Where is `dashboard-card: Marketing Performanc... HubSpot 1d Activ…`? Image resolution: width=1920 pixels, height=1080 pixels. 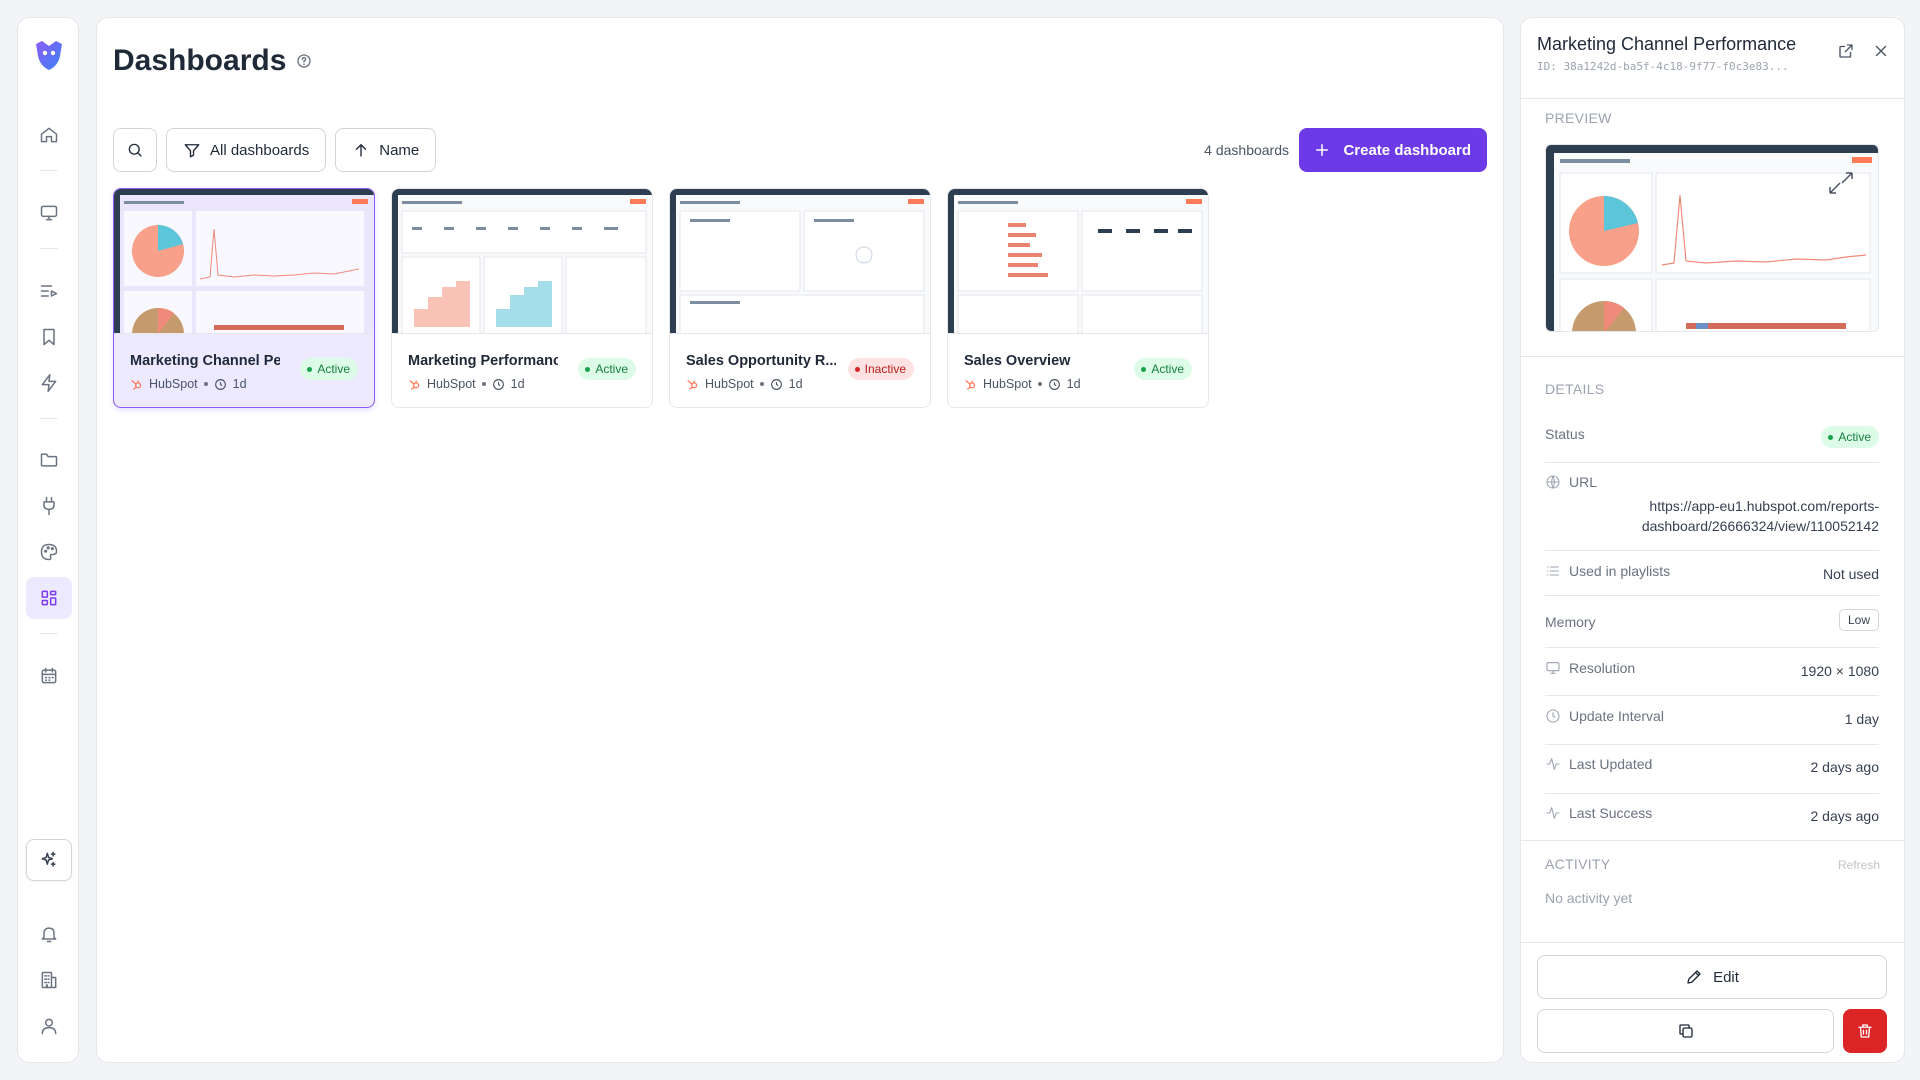
dashboard-card: Marketing Performanc... HubSpot 1d Activ… is located at coordinates (522, 298).